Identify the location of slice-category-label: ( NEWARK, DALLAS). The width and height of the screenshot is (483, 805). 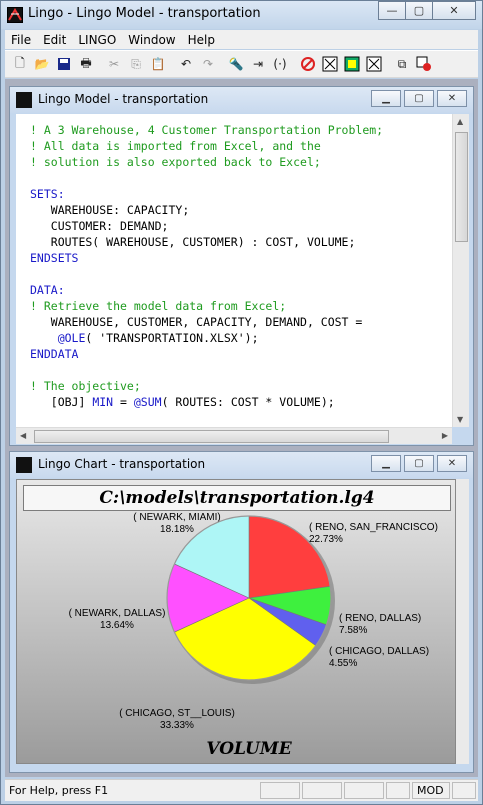
(117, 613).